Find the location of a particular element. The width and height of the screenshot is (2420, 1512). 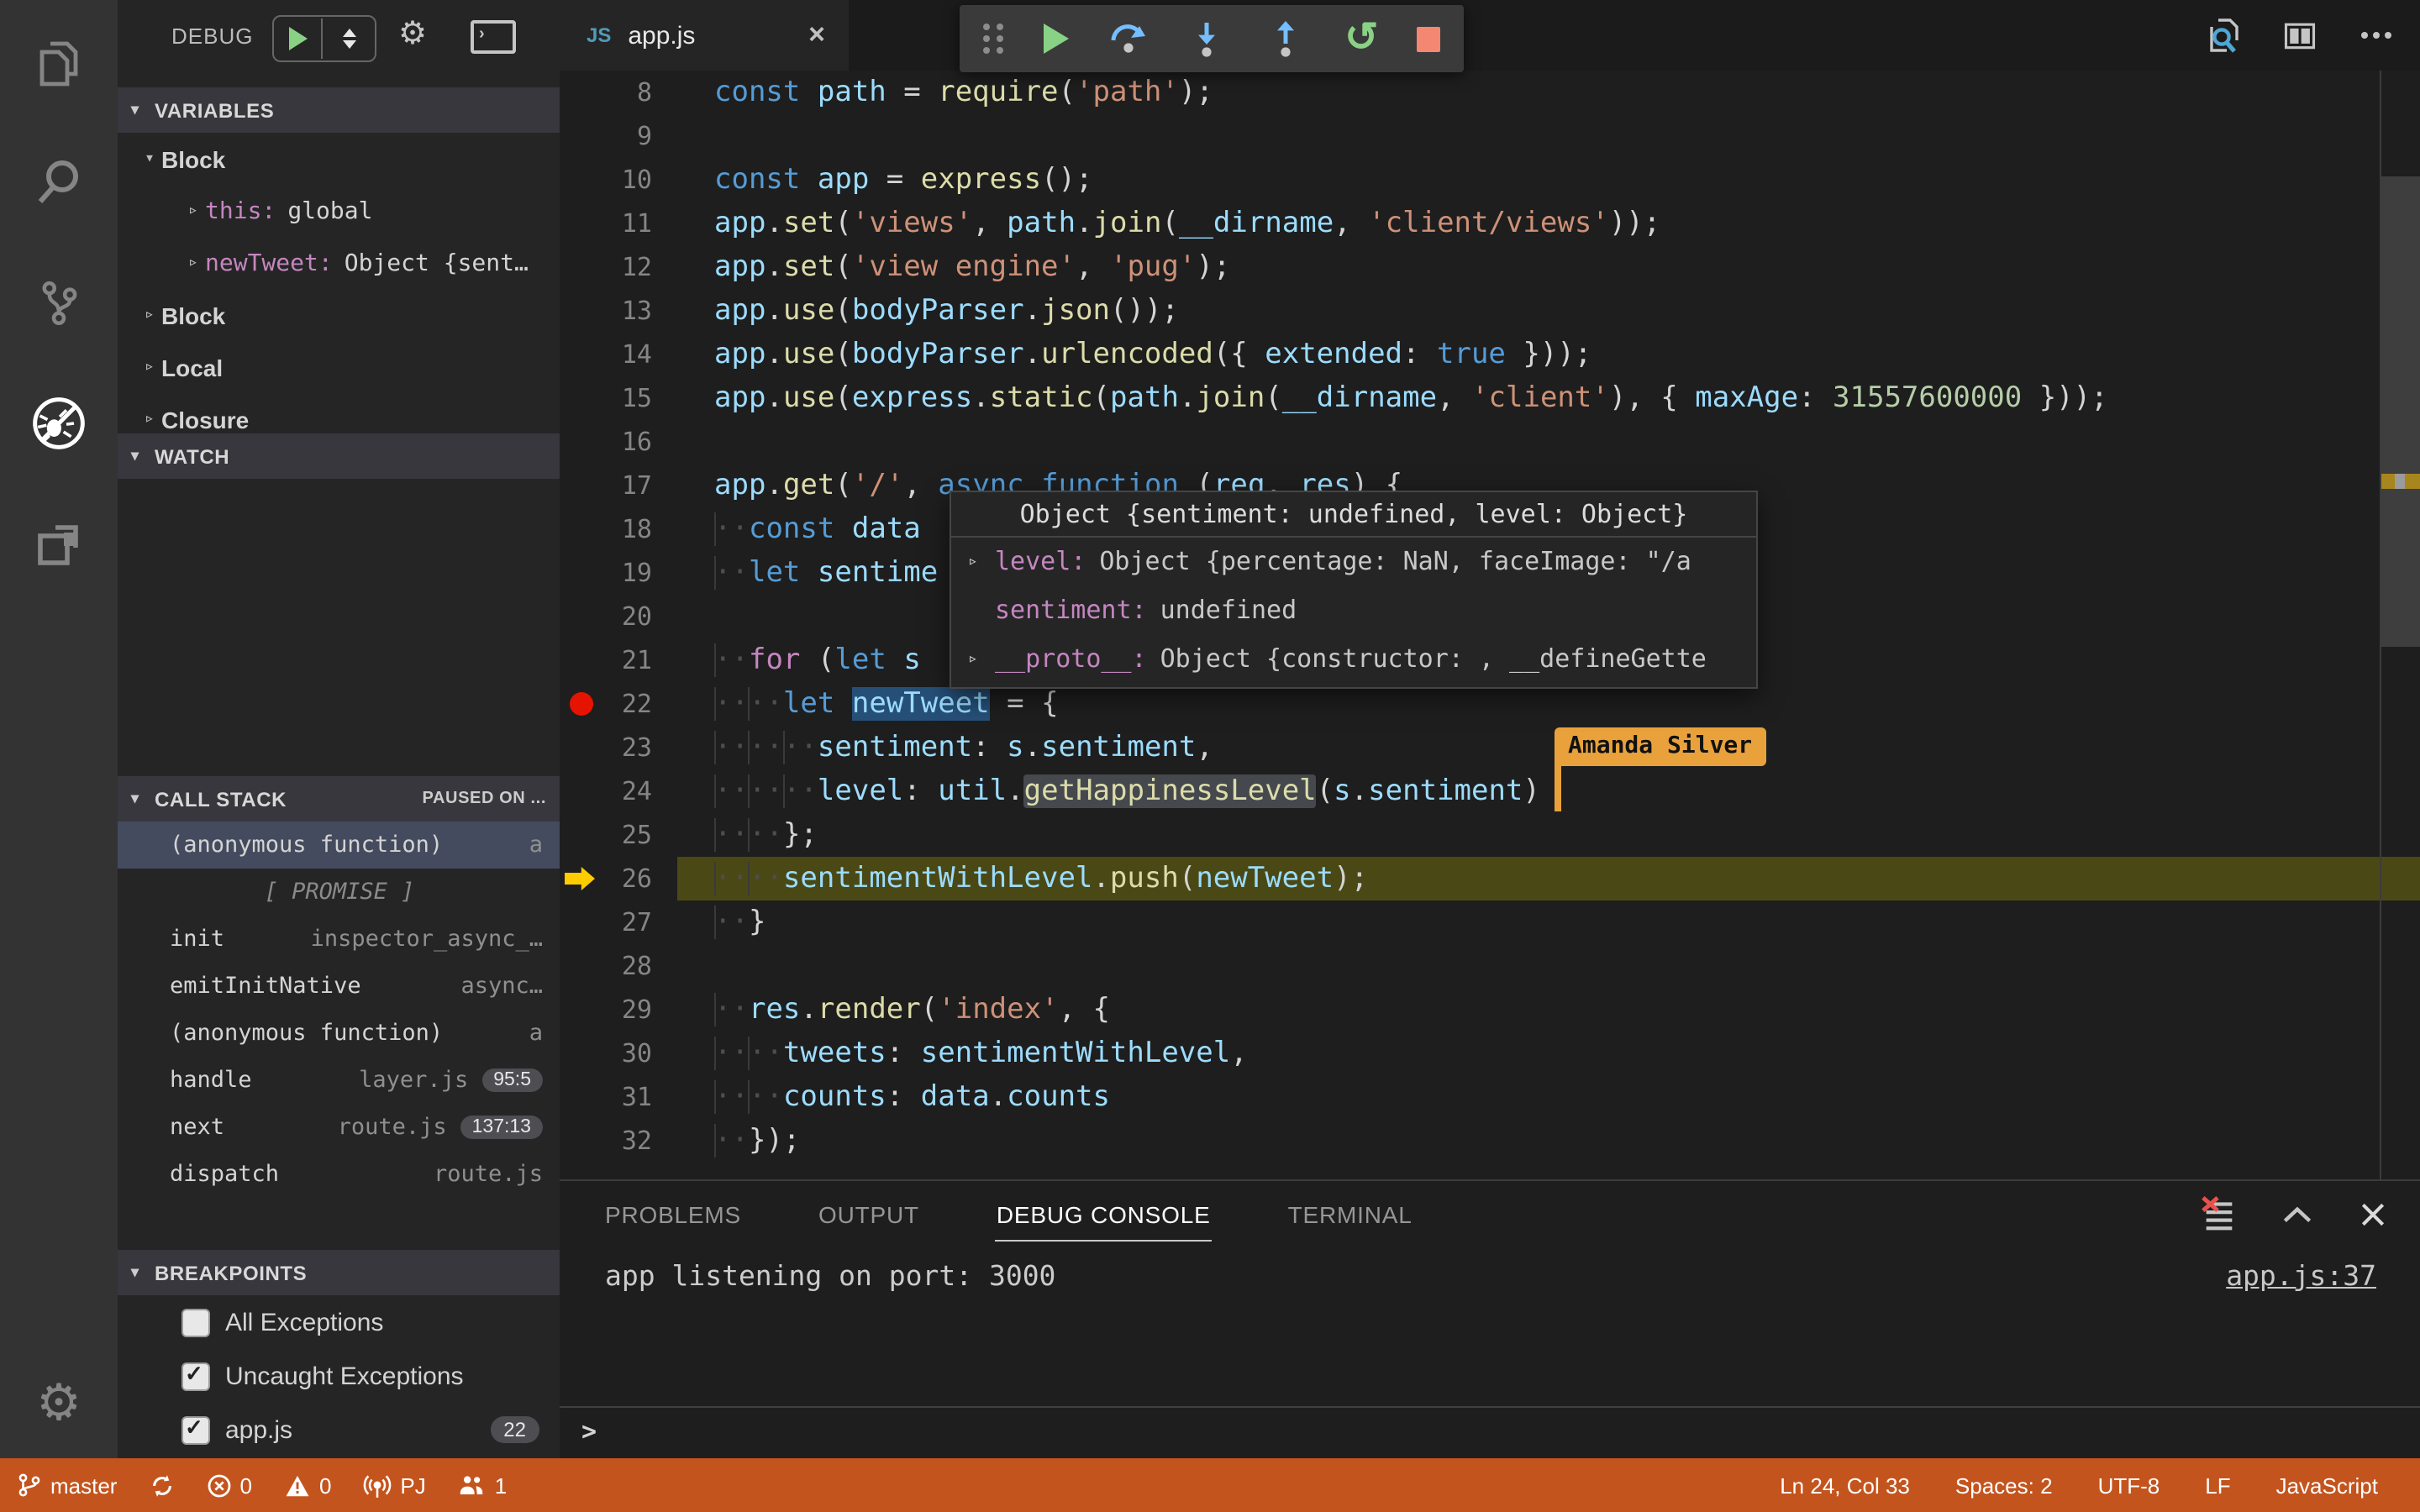

code-line-28: 28 is located at coordinates (1490, 966).